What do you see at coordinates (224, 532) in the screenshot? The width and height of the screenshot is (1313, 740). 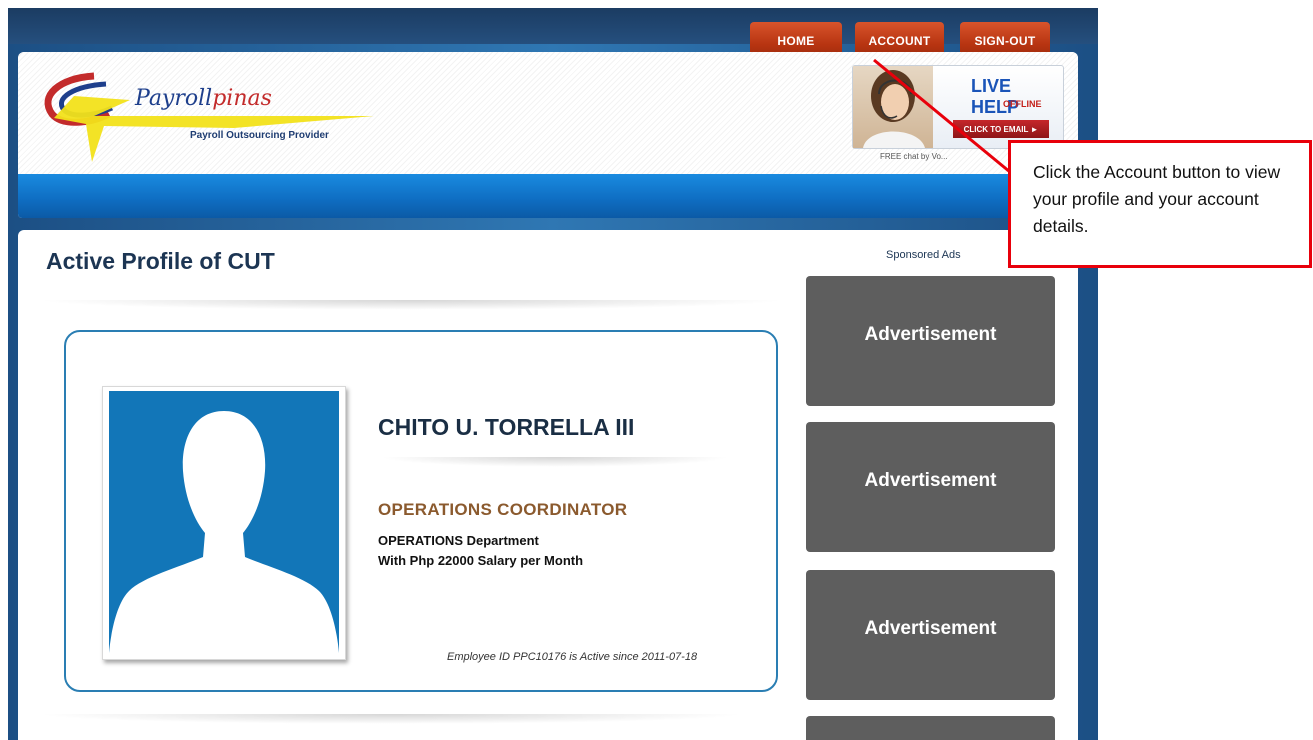 I see `avatar-silhouette-icon` at bounding box center [224, 532].